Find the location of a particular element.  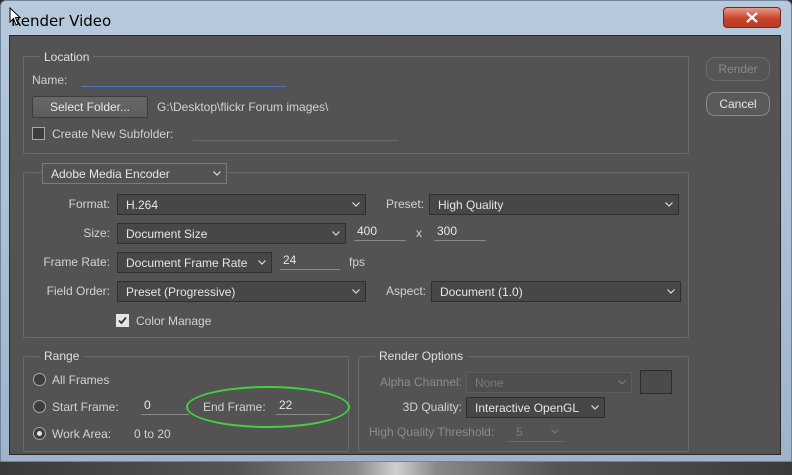

name-input is located at coordinates (183, 78).